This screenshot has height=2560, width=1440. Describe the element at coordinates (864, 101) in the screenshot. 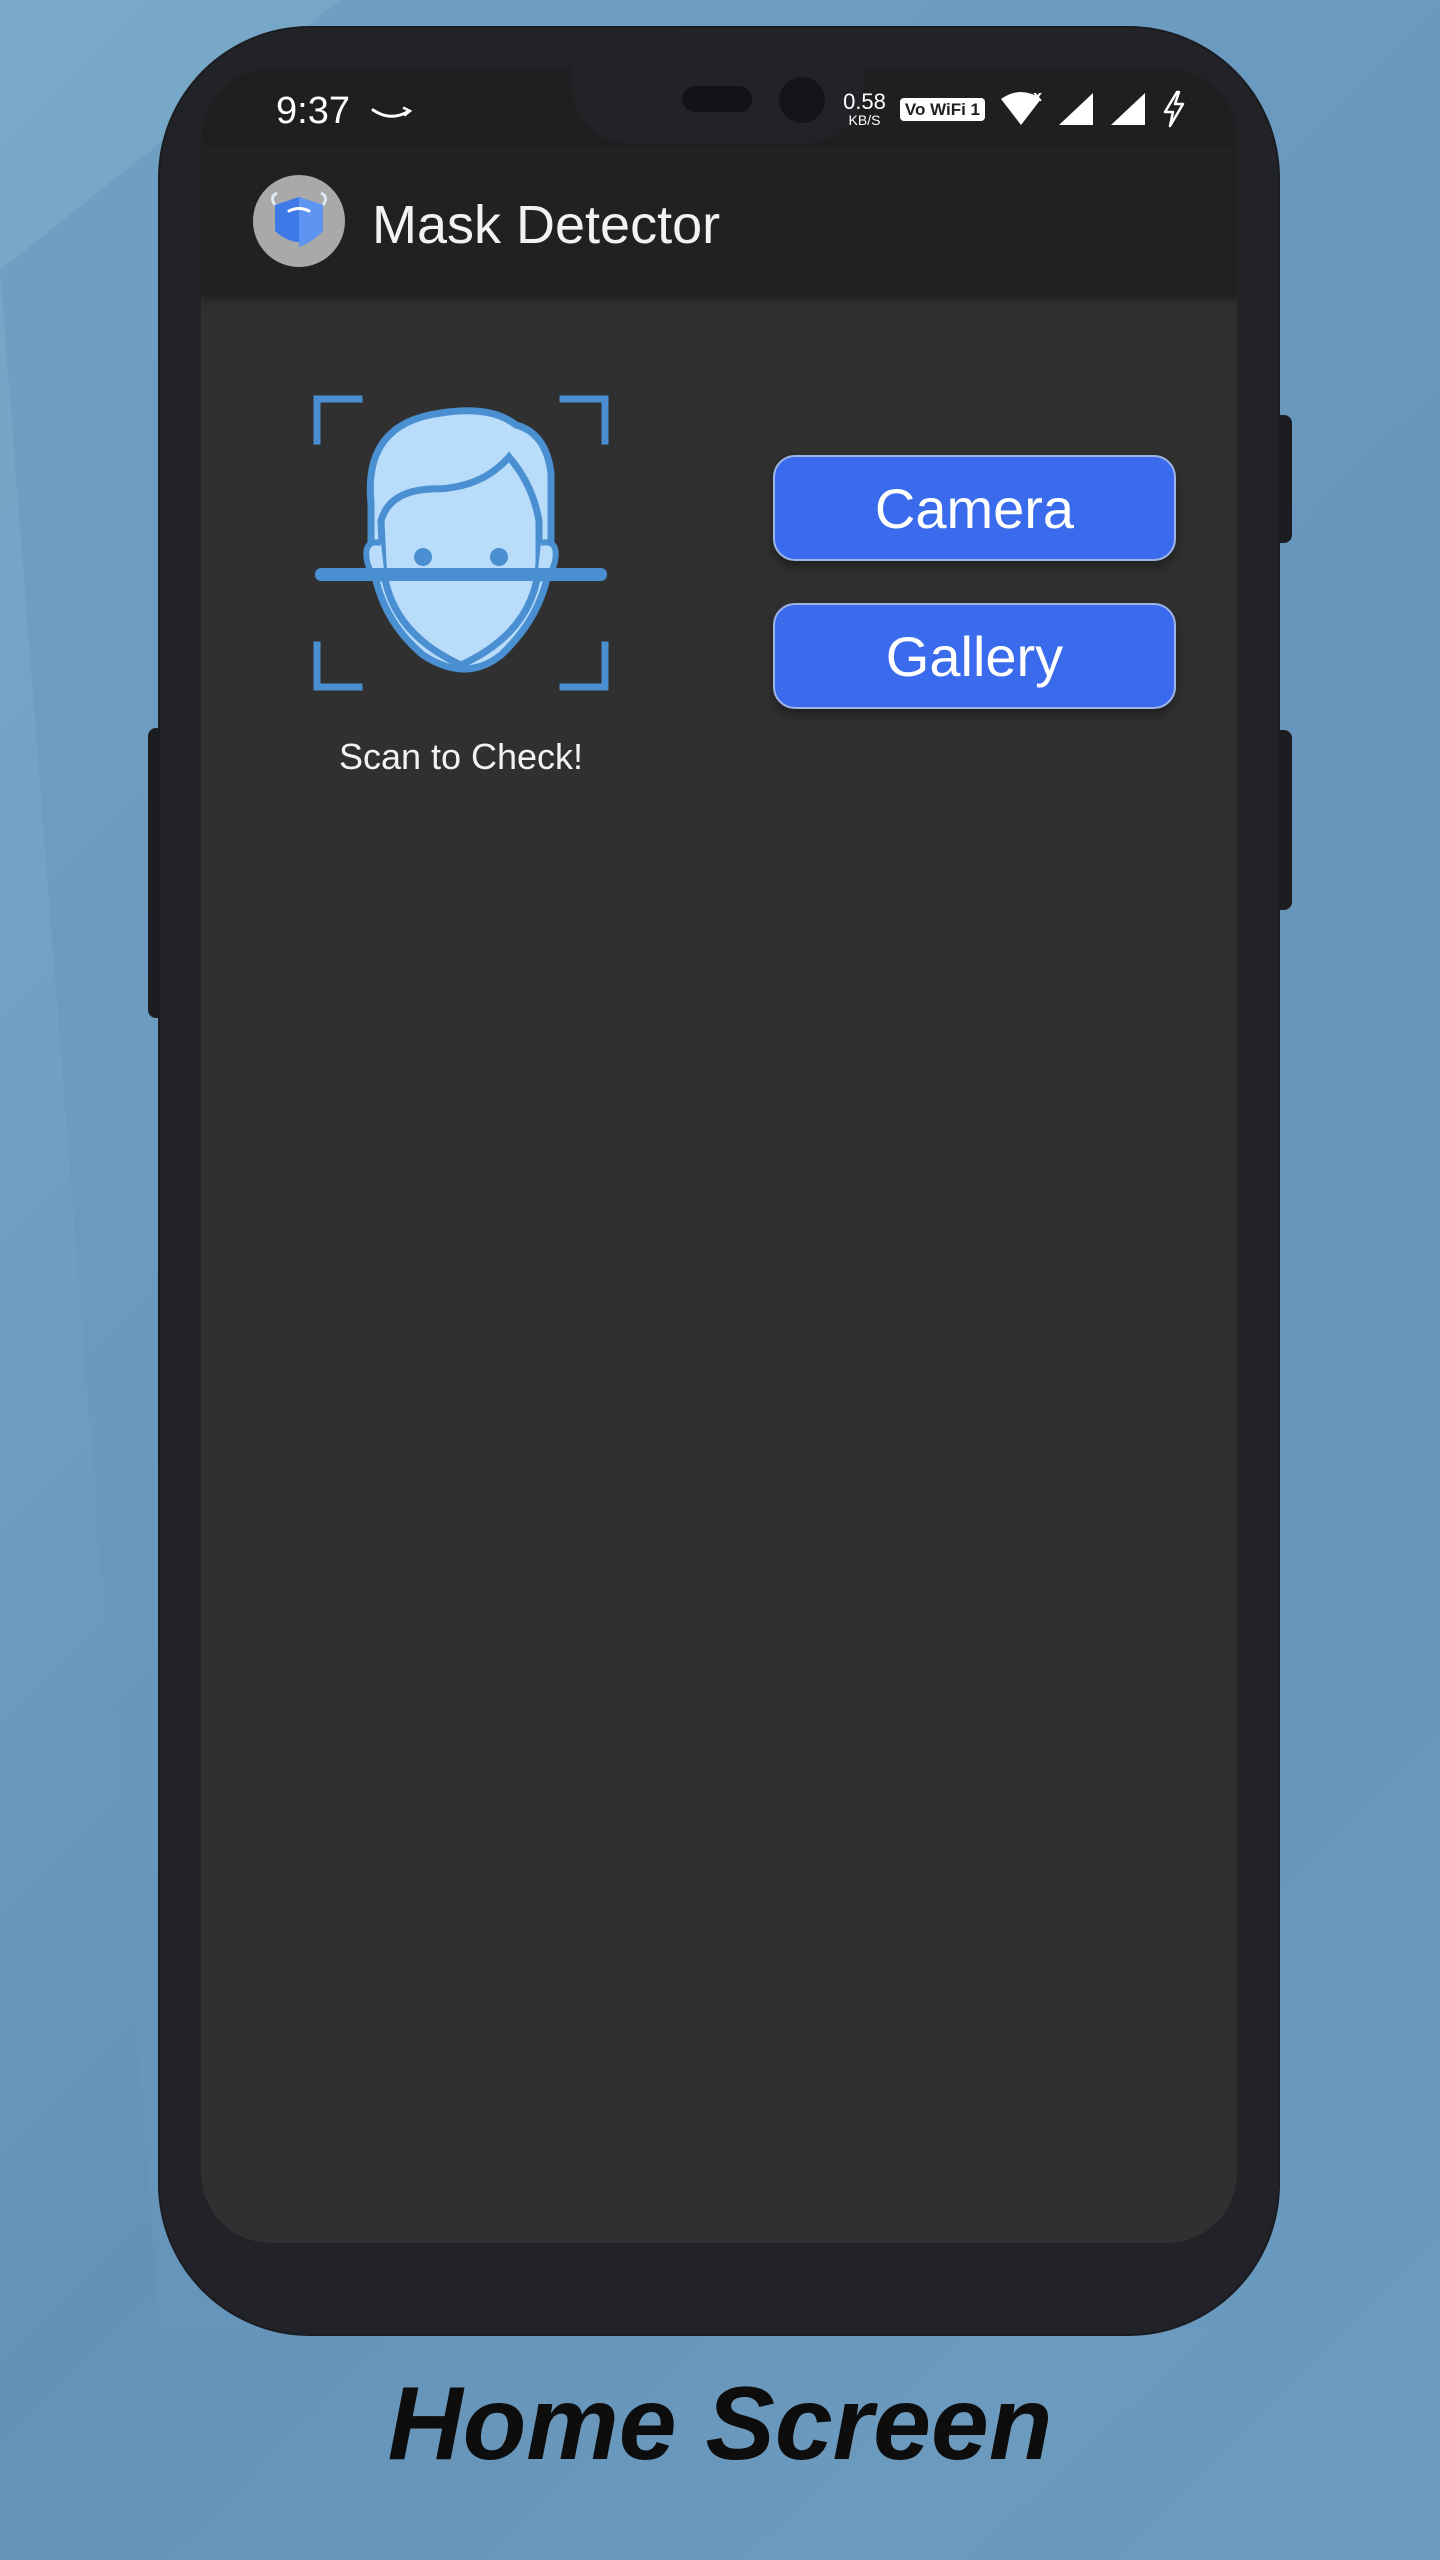

I see `network-speed-value: 0.58` at that location.